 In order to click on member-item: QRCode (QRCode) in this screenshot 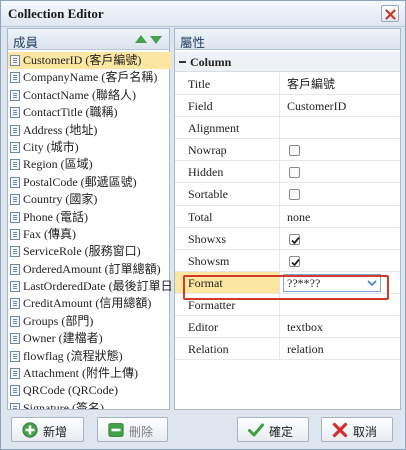, I will do `click(89, 390)`.